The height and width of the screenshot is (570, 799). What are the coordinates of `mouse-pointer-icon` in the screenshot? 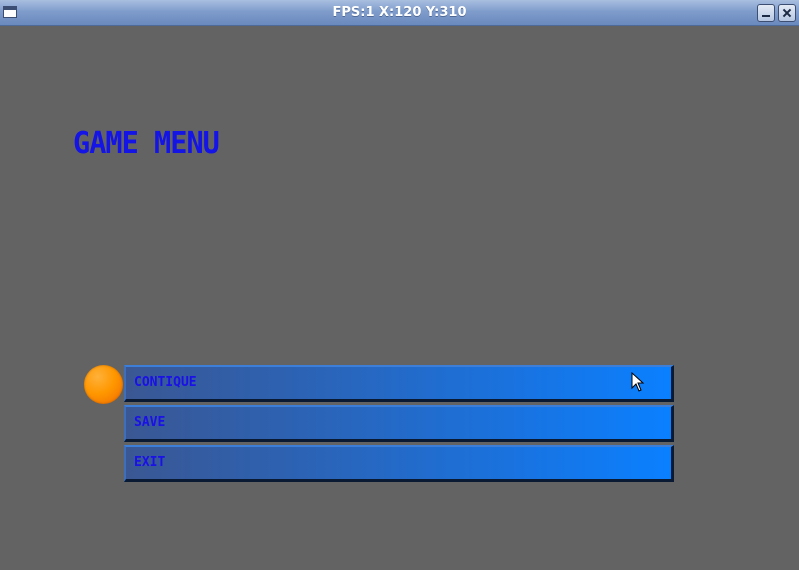 It's located at (638, 382).